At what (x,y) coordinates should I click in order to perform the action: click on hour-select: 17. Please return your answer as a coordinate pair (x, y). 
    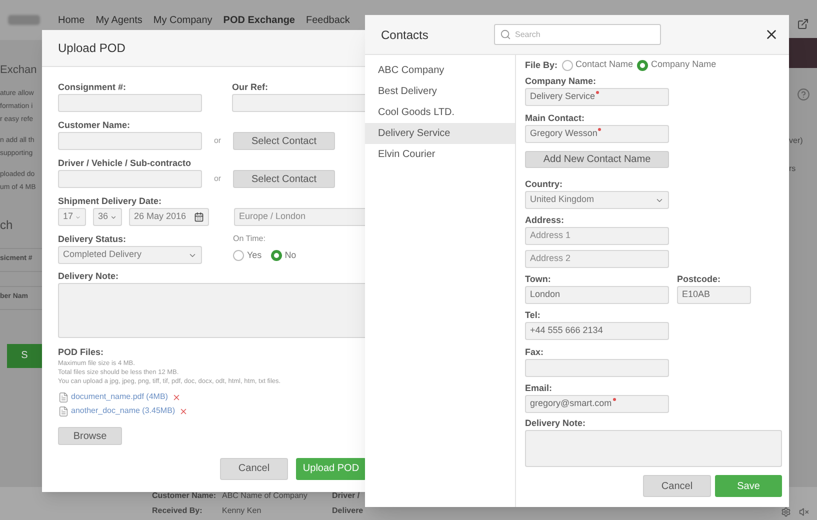
    Looking at the image, I should click on (72, 217).